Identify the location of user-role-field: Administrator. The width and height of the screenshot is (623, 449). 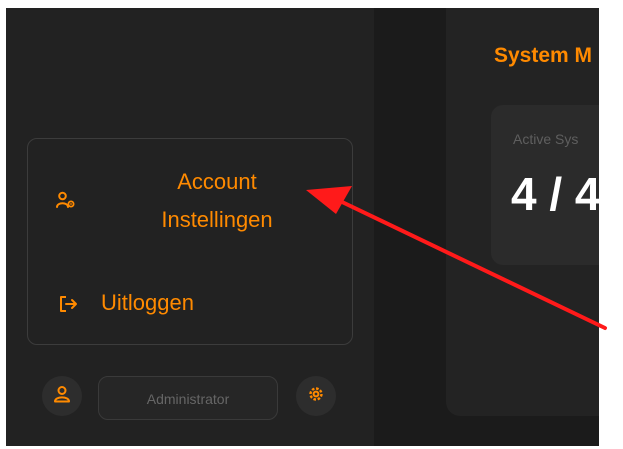
(188, 398).